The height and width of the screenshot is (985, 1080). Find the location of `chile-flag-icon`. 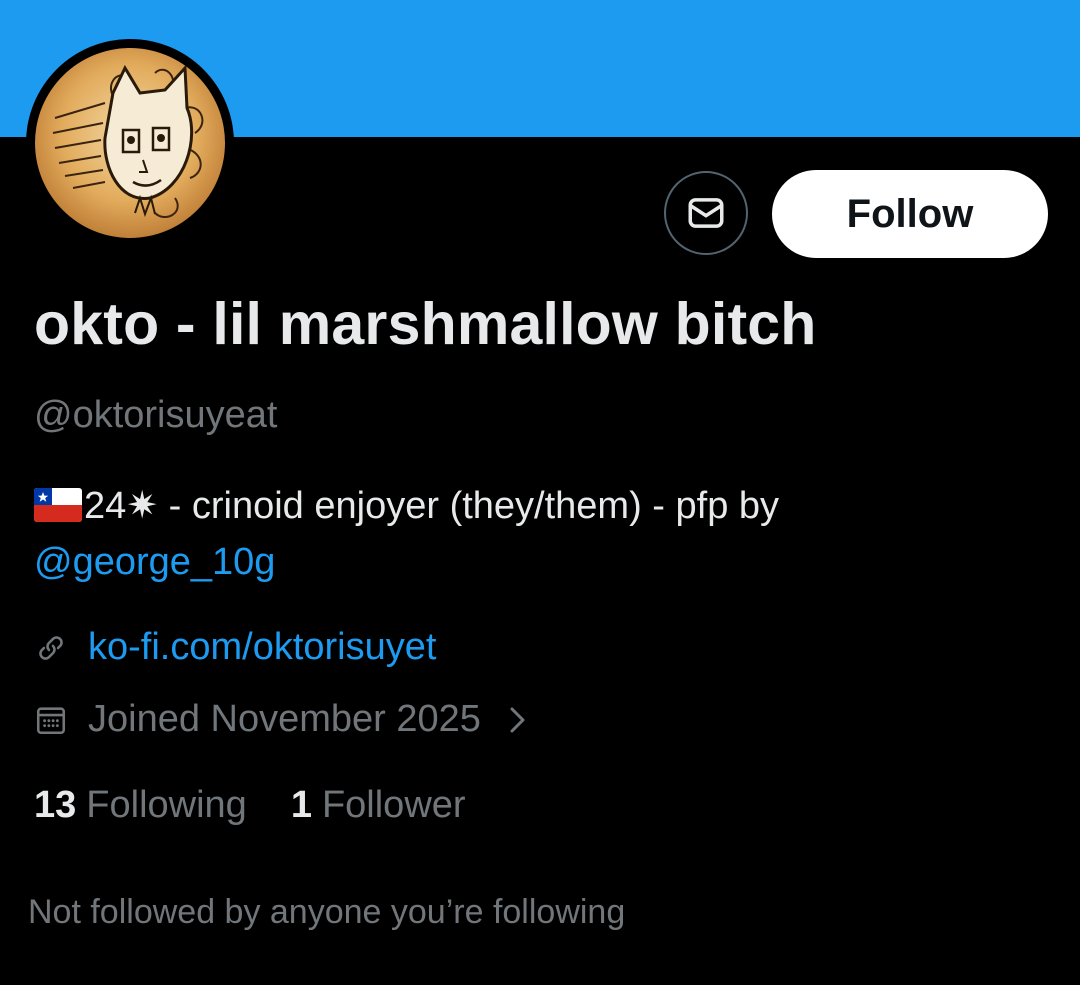

chile-flag-icon is located at coordinates (58, 502).